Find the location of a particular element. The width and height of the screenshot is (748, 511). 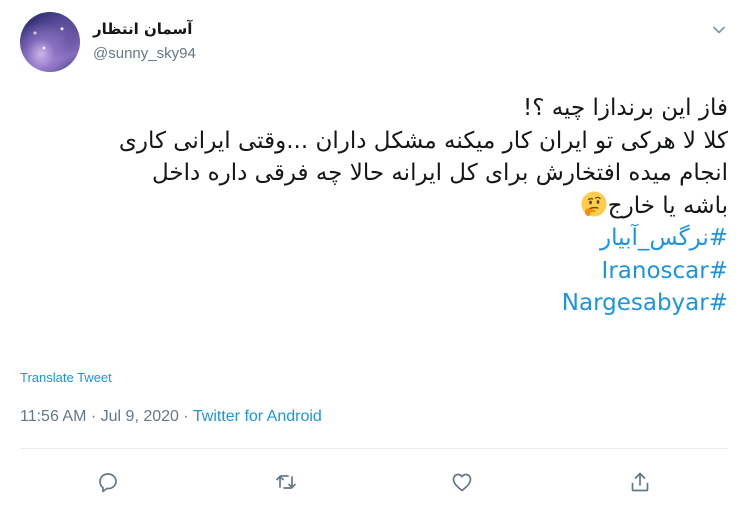

tweet-line: فاز این برندازا چیه ؟! is located at coordinates (625, 108).